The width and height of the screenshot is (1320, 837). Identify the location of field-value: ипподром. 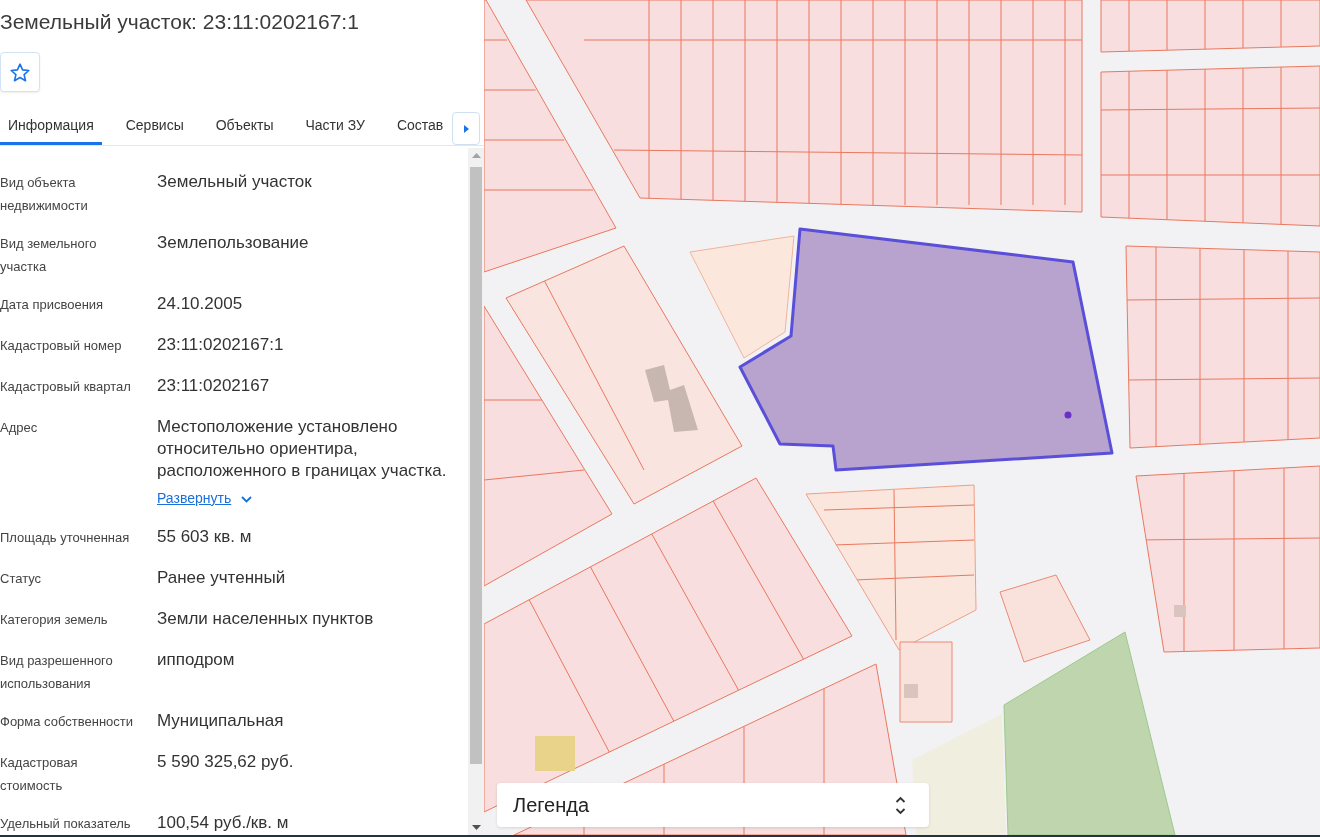
(196, 660).